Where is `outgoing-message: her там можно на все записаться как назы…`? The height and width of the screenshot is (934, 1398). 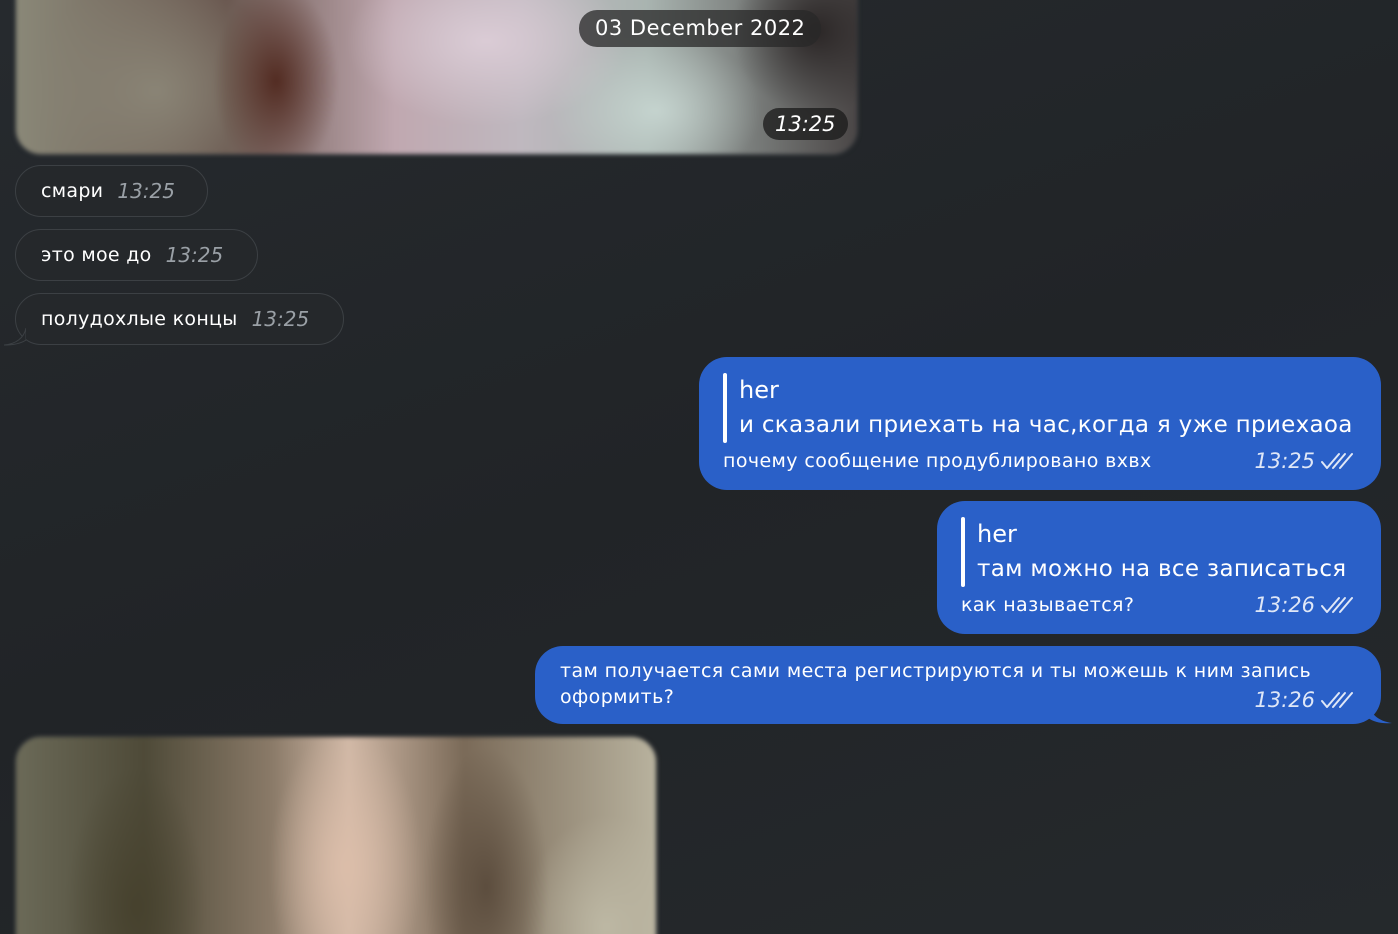
outgoing-message: her там можно на все записаться как назы… is located at coordinates (1159, 567).